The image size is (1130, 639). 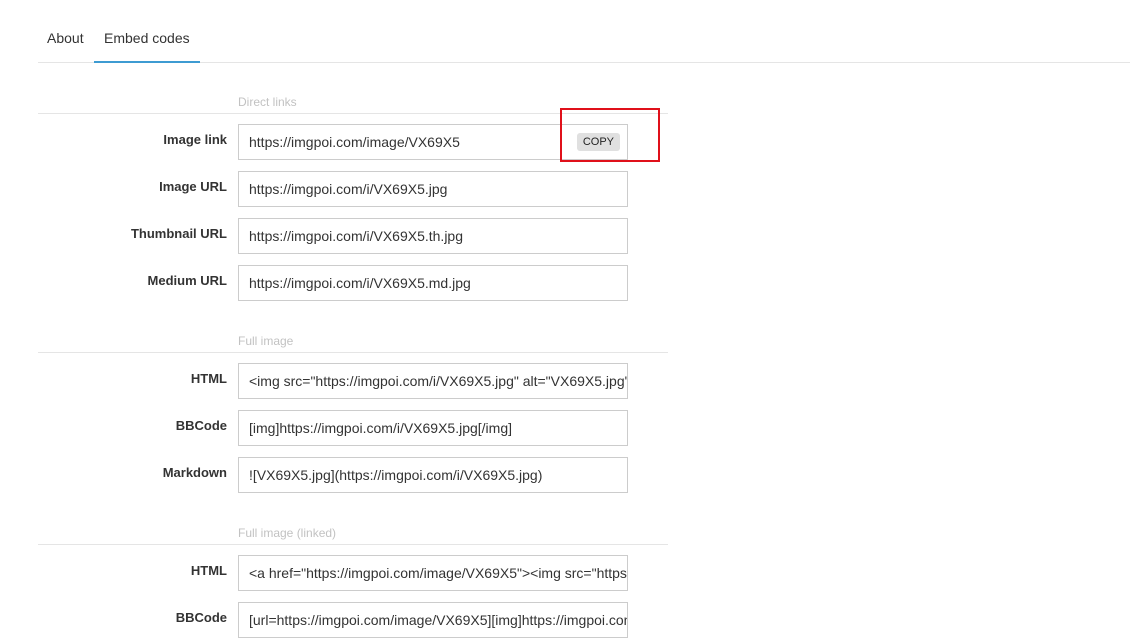 What do you see at coordinates (147, 40) in the screenshot?
I see `tab-embed-codes: Embed codes` at bounding box center [147, 40].